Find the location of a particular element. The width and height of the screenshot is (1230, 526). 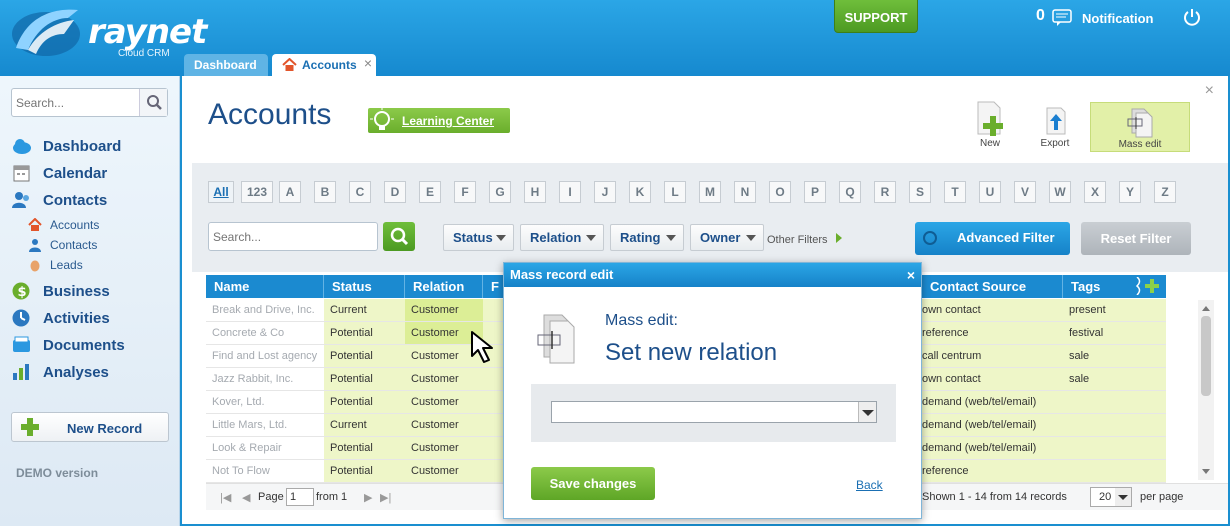

list-search-button is located at coordinates (399, 236).